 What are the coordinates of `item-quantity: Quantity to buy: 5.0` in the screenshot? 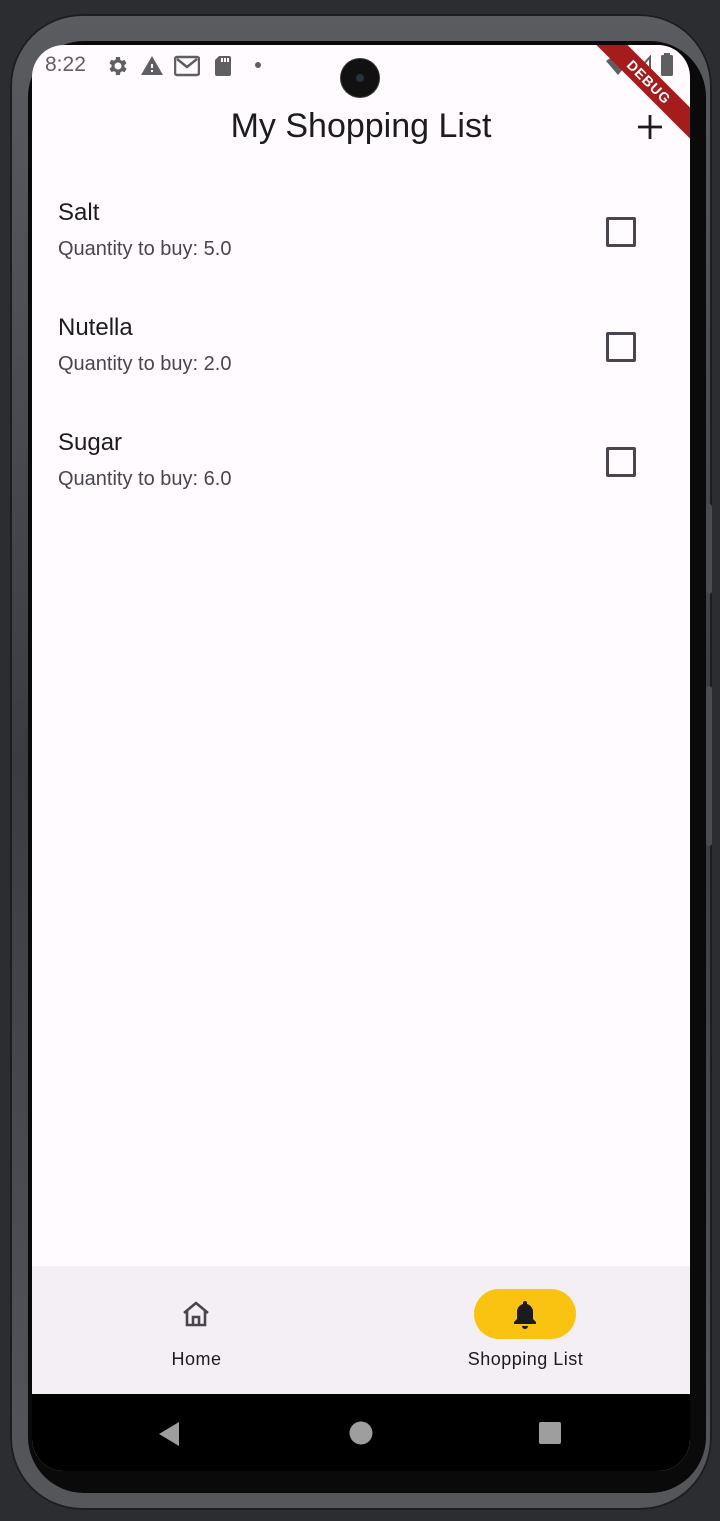 It's located at (145, 249).